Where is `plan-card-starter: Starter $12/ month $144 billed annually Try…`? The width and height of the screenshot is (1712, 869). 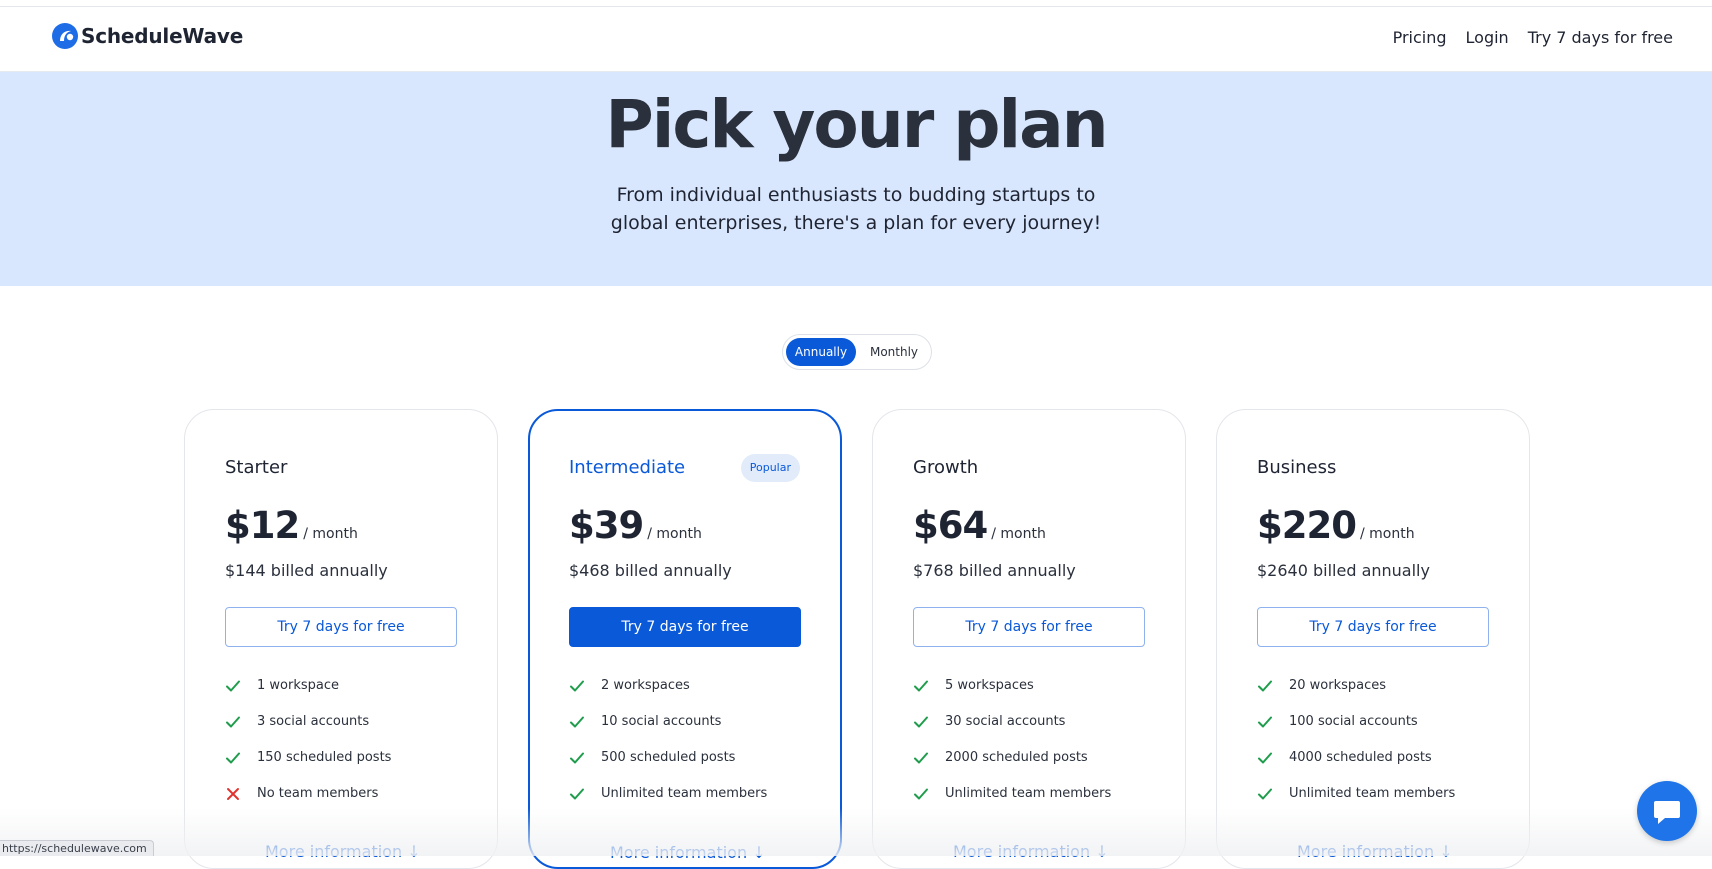 plan-card-starter: Starter $12/ month $144 billed annually Try… is located at coordinates (341, 639).